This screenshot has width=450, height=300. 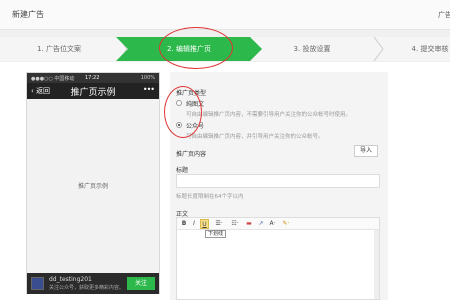 I want to click on status-time: 17:22, so click(x=92, y=78).